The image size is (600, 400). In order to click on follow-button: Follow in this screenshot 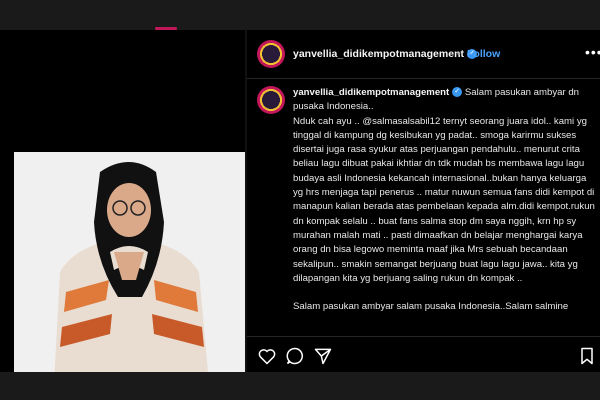, I will do `click(483, 54)`.